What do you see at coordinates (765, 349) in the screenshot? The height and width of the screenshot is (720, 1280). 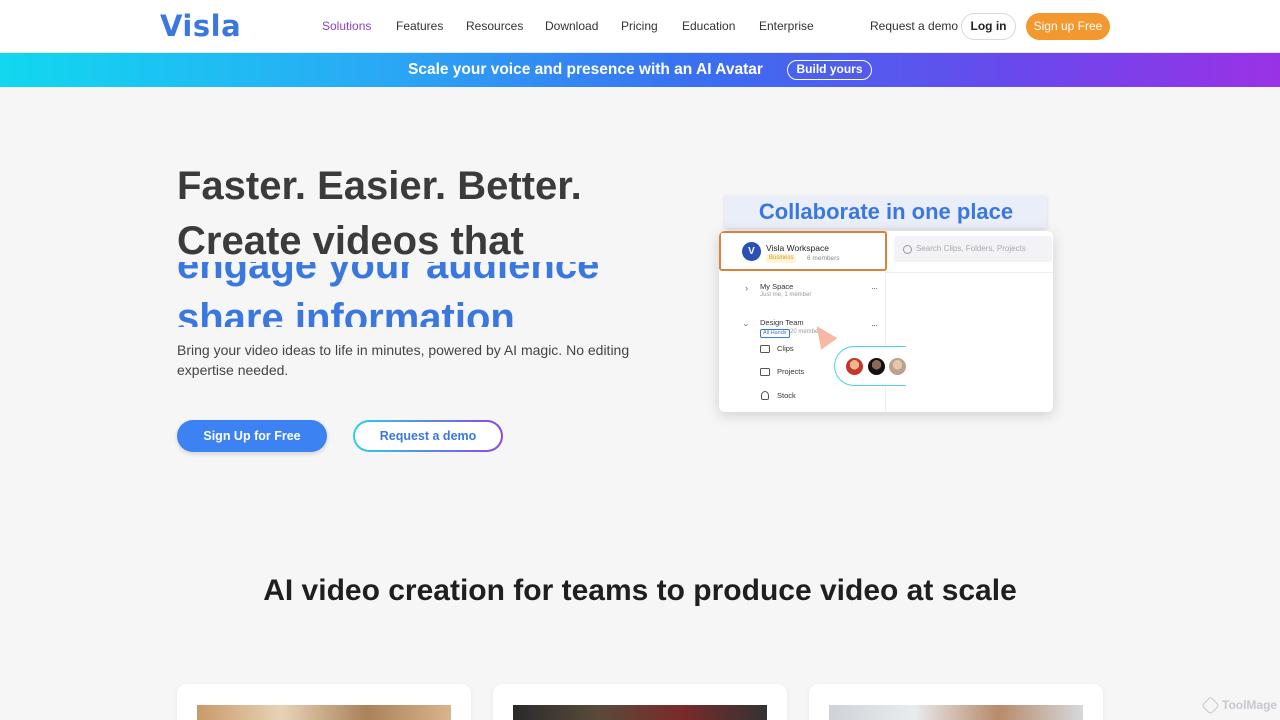 I see `clips-icon` at bounding box center [765, 349].